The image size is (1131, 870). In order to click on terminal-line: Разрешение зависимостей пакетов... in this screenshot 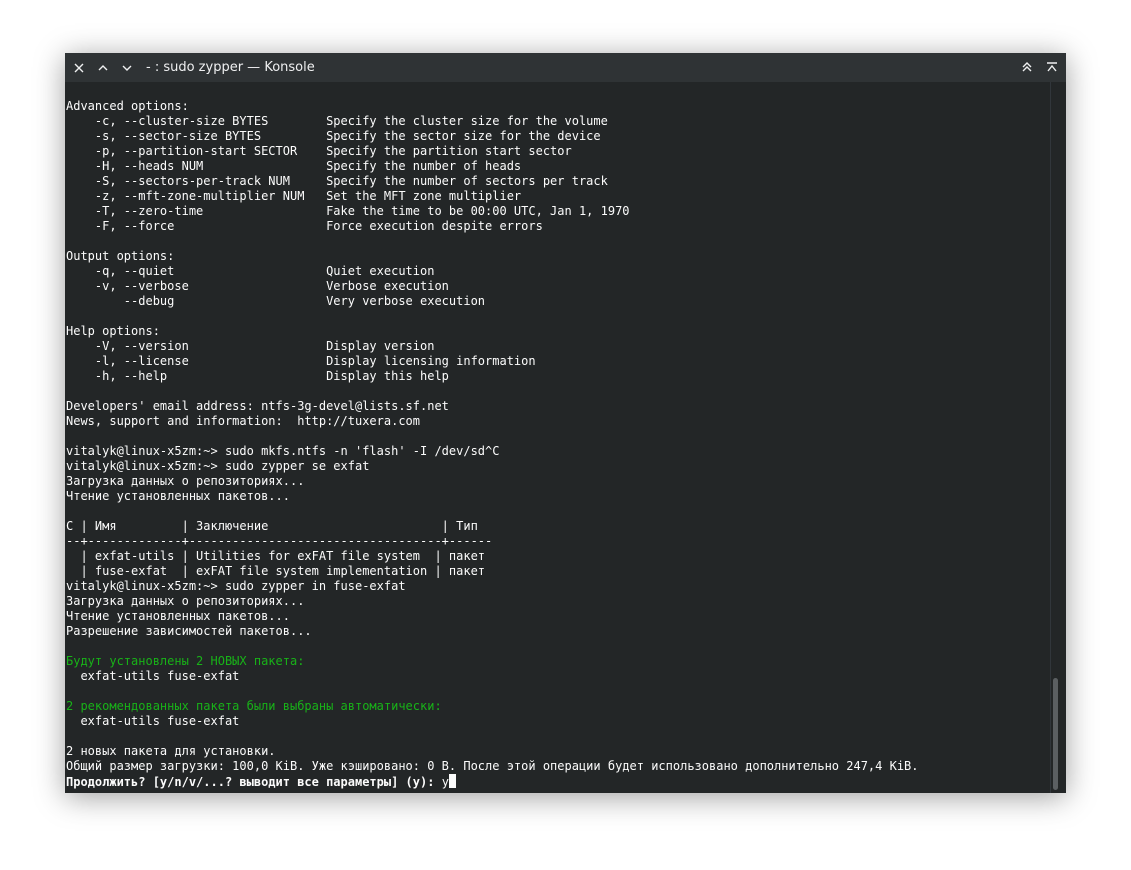, I will do `click(189, 631)`.